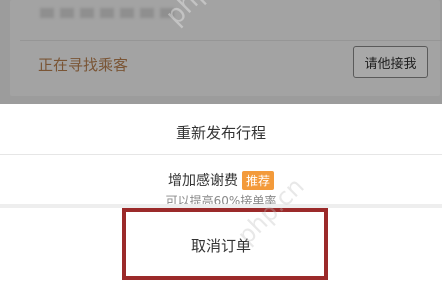 Image resolution: width=442 pixels, height=282 pixels. What do you see at coordinates (83, 65) in the screenshot?
I see `status-text: 正在寻找乘客` at bounding box center [83, 65].